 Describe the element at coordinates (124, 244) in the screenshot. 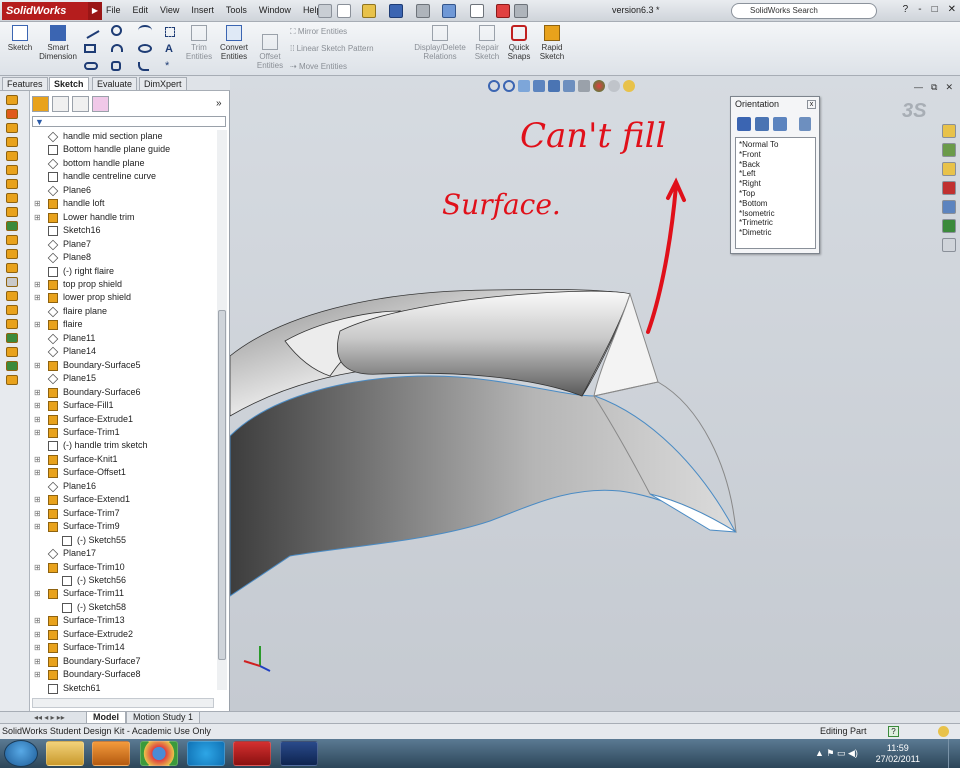

I see `tree-item: Plane7` at that location.